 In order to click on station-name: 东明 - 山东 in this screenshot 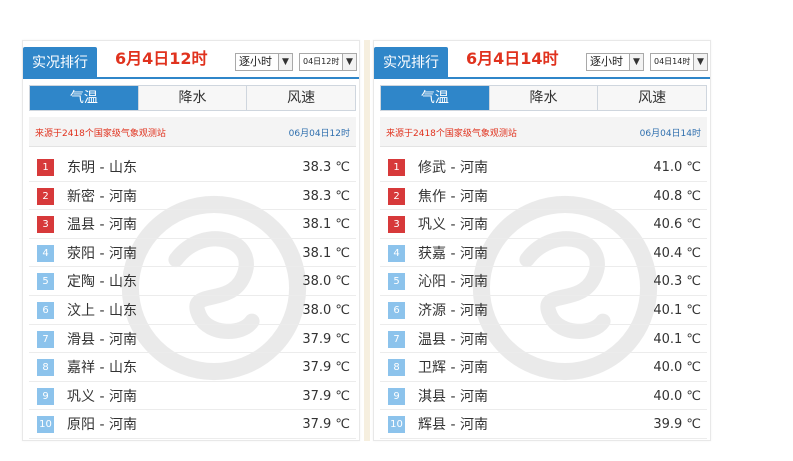, I will do `click(102, 168)`.